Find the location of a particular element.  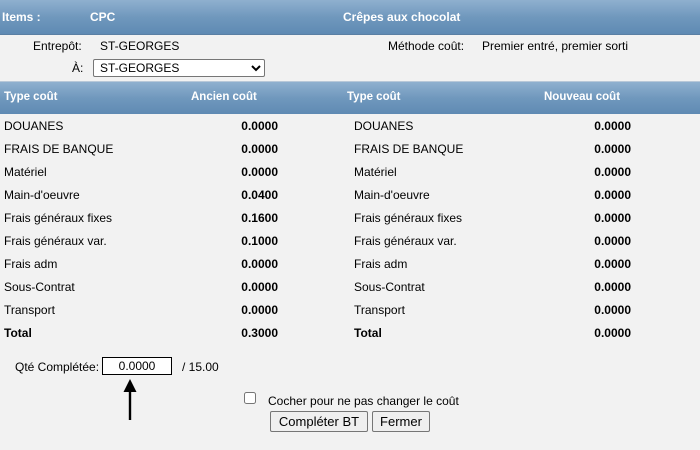

row-ancien-cout: 0.0400 is located at coordinates (259, 195).